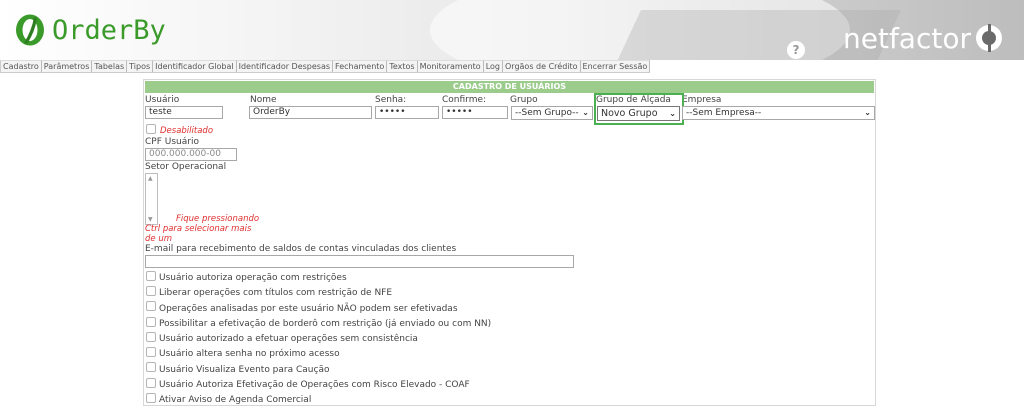 Image resolution: width=1024 pixels, height=406 pixels. Describe the element at coordinates (187, 131) in the screenshot. I see `desabilitado-label: Desabilitado` at that location.